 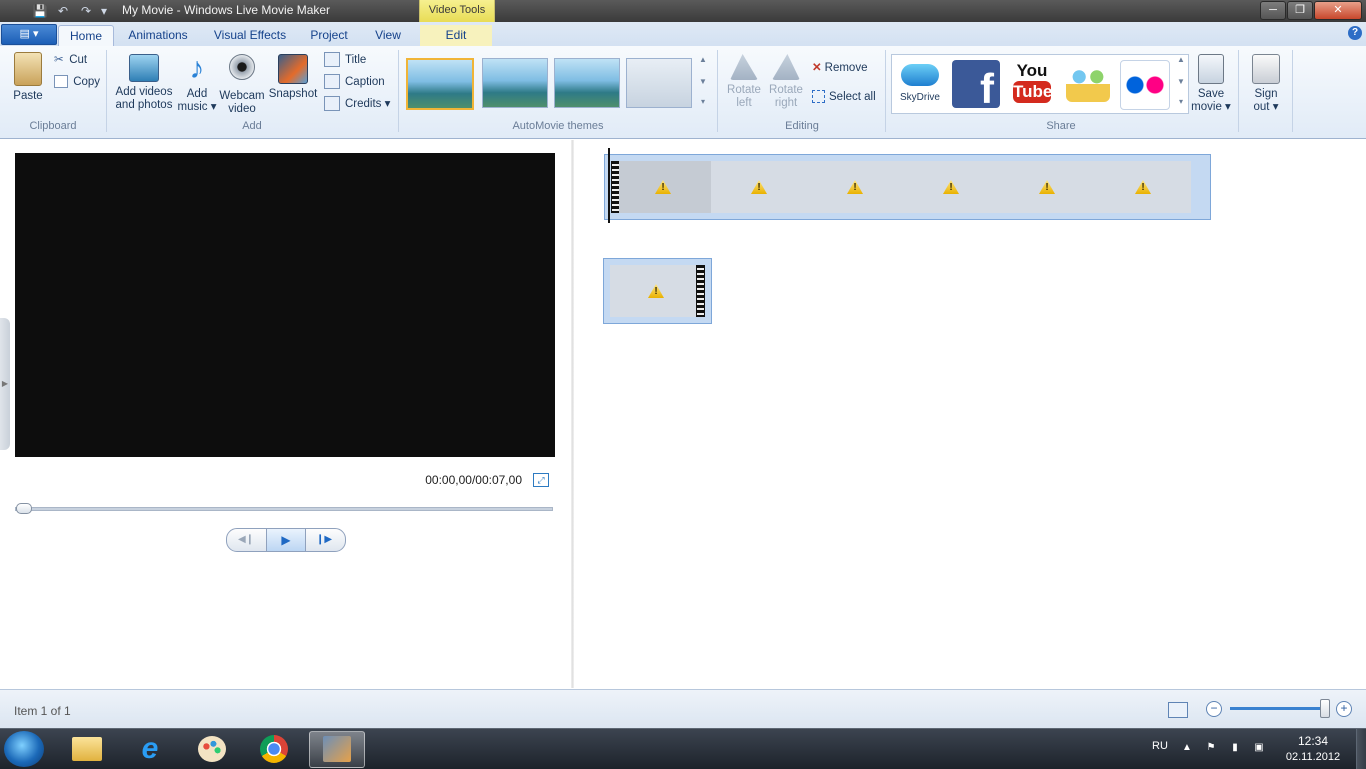 What do you see at coordinates (703, 102) in the screenshot?
I see `themes-more-icon: ▾` at bounding box center [703, 102].